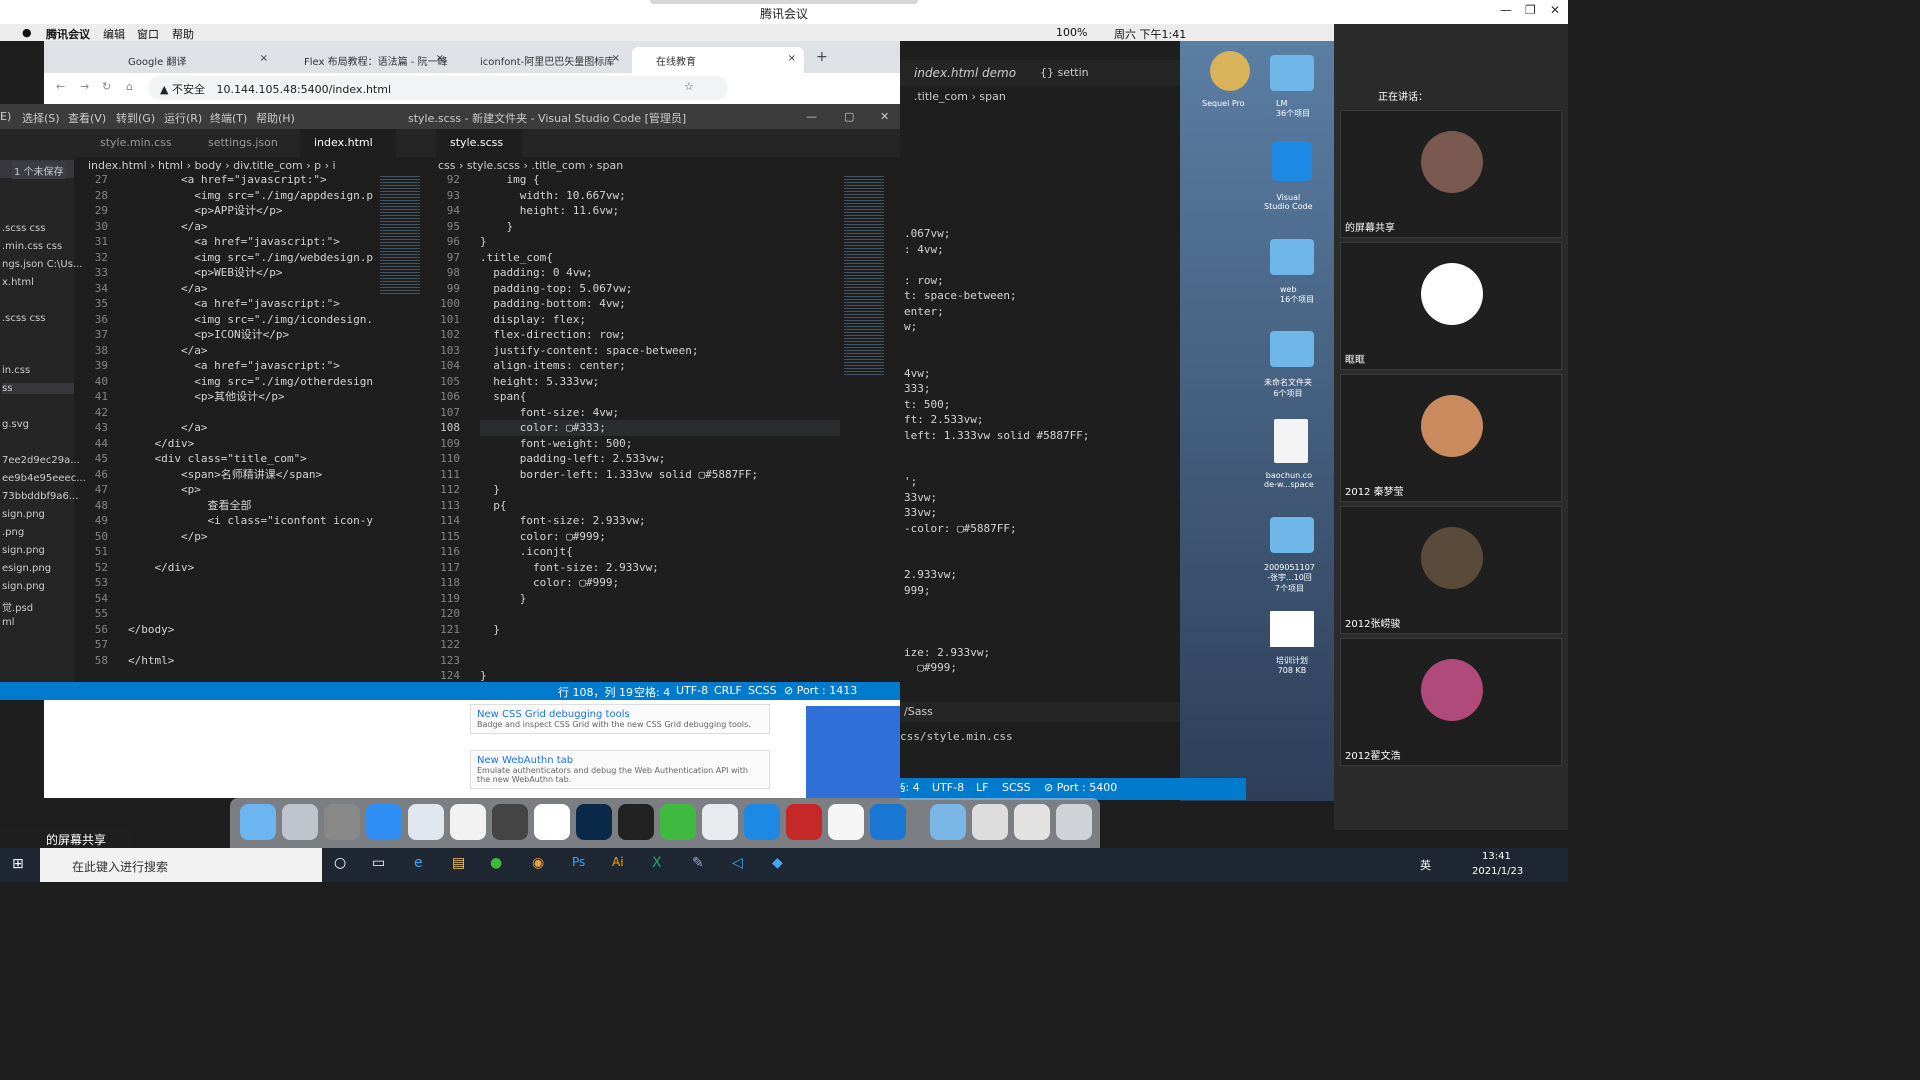  Describe the element at coordinates (148, 34) in the screenshot. I see `menu-window: 窗口` at that location.